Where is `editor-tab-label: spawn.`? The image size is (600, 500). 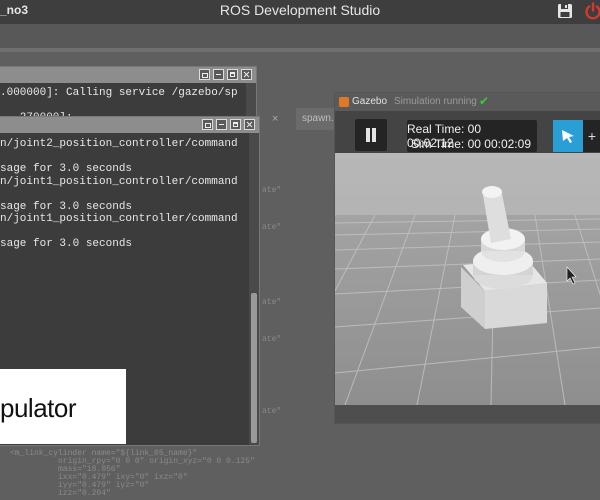
editor-tab-label: spawn. is located at coordinates (318, 118).